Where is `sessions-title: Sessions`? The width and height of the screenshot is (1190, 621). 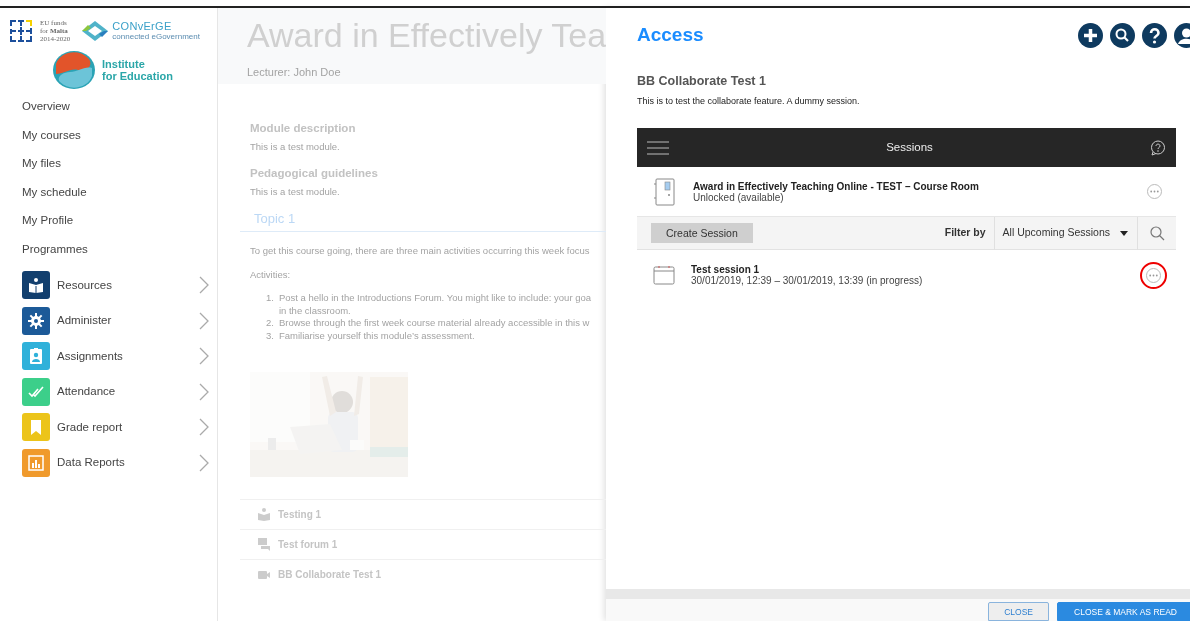
sessions-title: Sessions is located at coordinates (909, 148).